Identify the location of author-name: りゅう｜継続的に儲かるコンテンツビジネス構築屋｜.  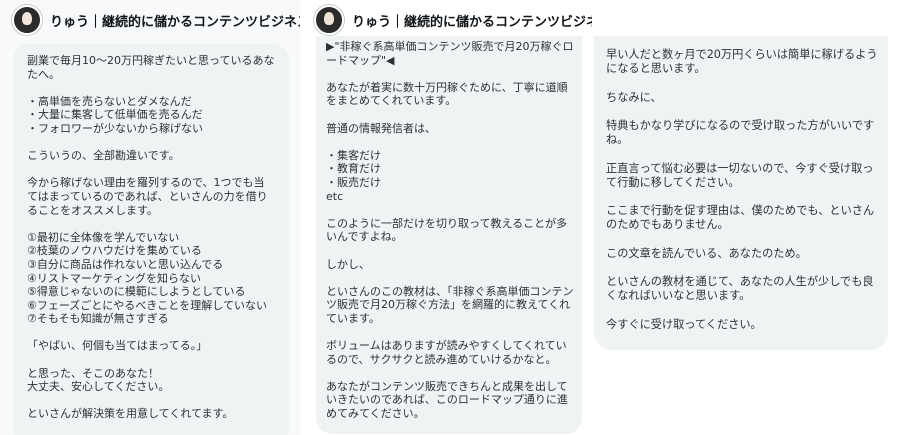
(472, 20).